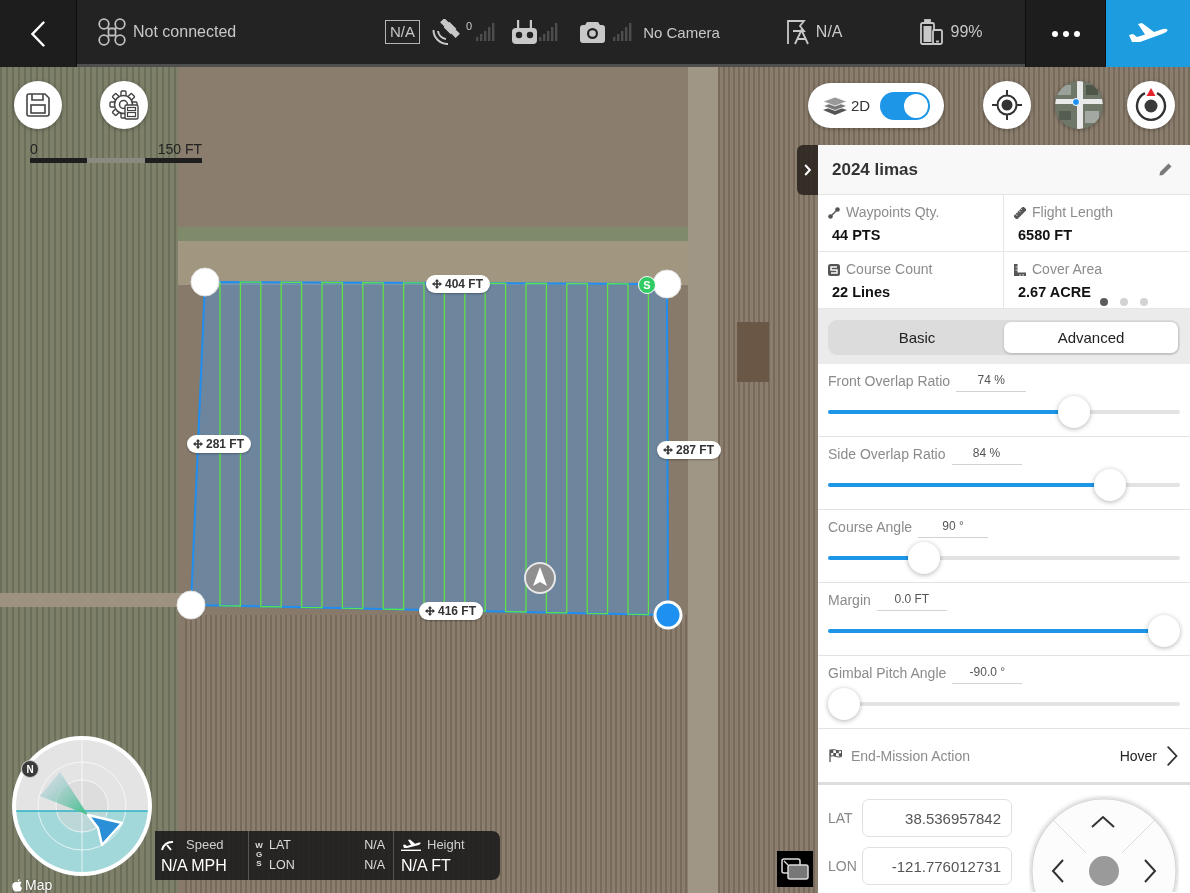  Describe the element at coordinates (464, 284) in the screenshot. I see `edge-length-text: 404 FT` at that location.